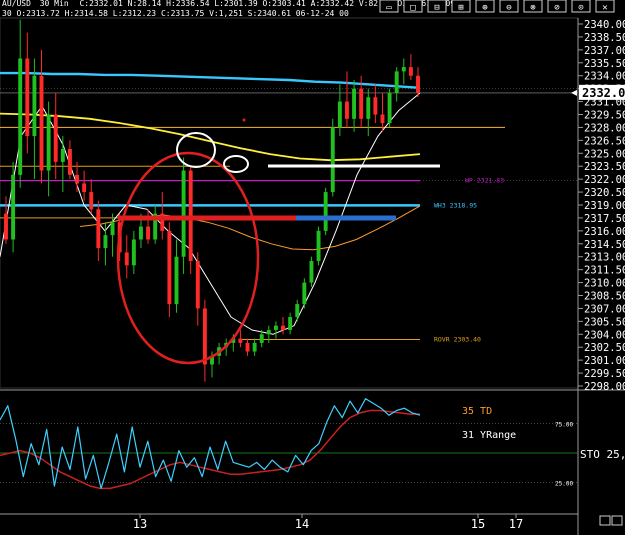 The height and width of the screenshot is (535, 625). What do you see at coordinates (556, 8) in the screenshot?
I see `window-button-glyph: ⊘` at bounding box center [556, 8].